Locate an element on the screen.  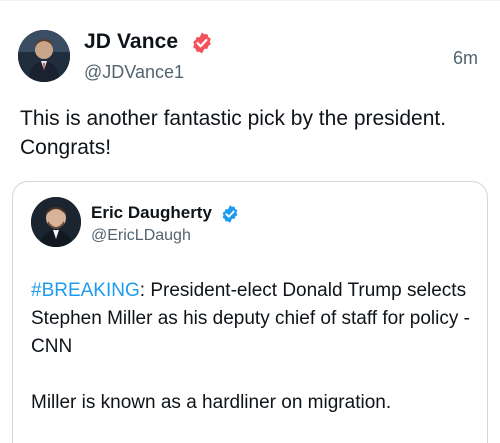
author-name: JD Vance is located at coordinates (131, 42).